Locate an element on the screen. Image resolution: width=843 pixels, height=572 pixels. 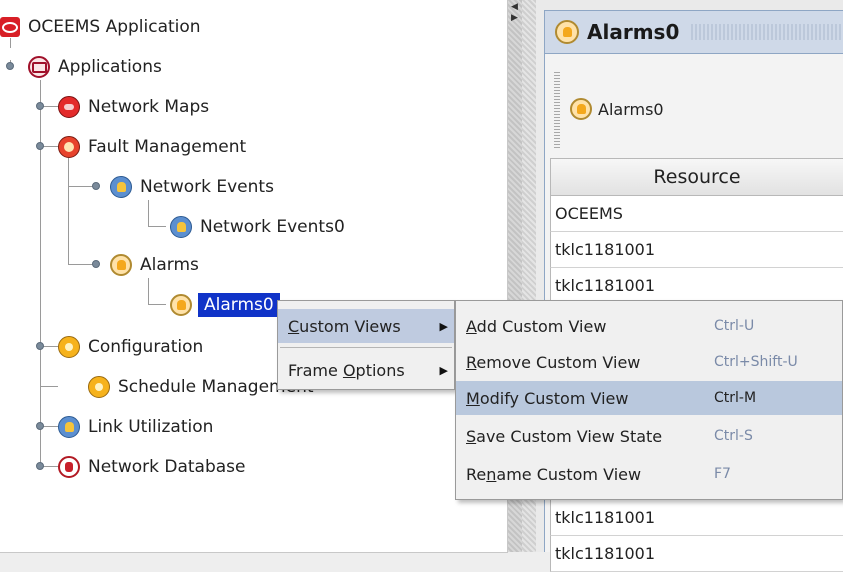
menu-item-frame-options: Frame Options ▶ is located at coordinates (366, 370).